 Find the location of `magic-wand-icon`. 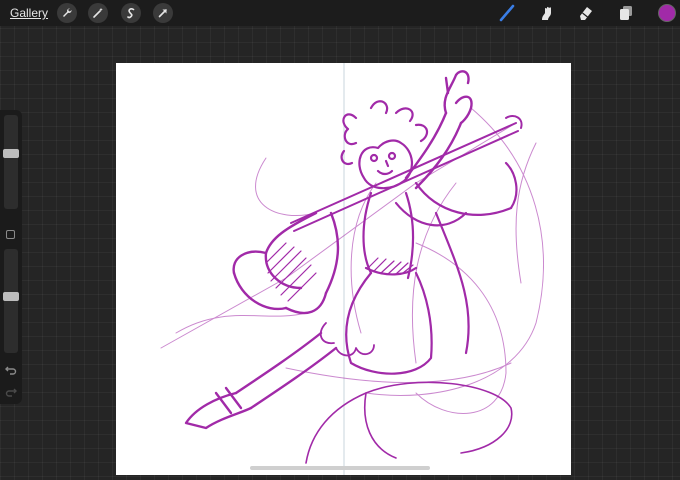

magic-wand-icon is located at coordinates (98, 13).